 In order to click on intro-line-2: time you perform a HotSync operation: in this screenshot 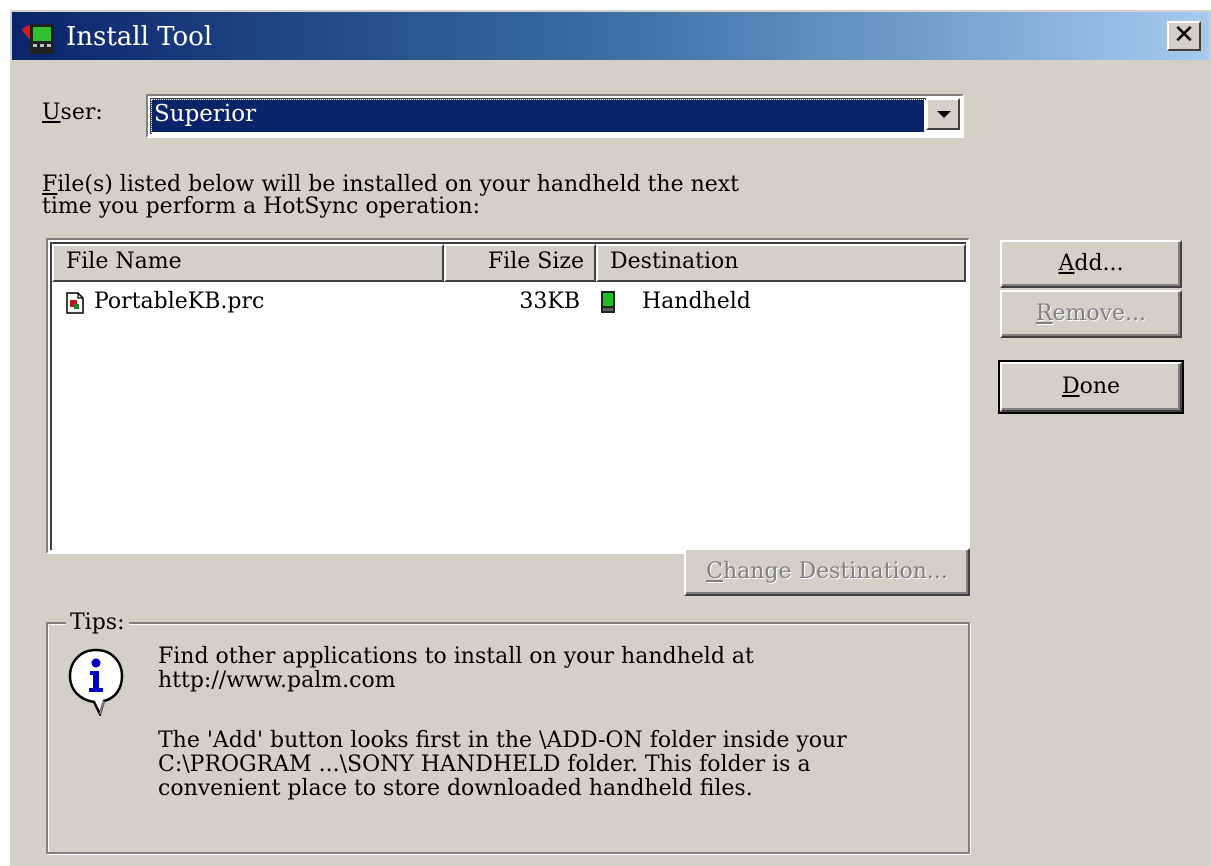, I will do `click(261, 206)`.